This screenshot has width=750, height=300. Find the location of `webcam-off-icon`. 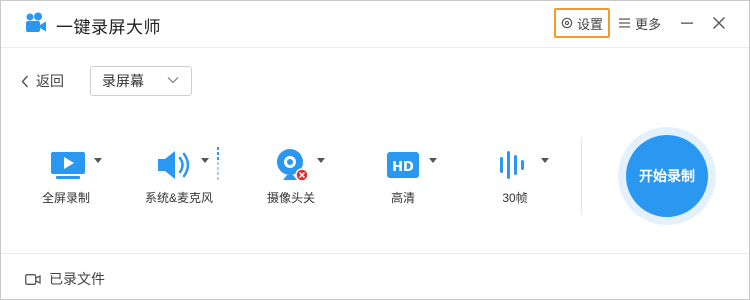

webcam-off-icon is located at coordinates (293, 166).